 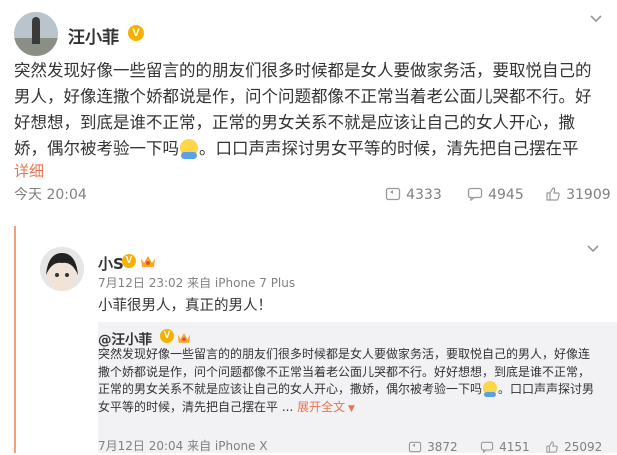 I want to click on quoted-meta: 7月12日 20:04 来自 iPhone X, so click(x=183, y=446).